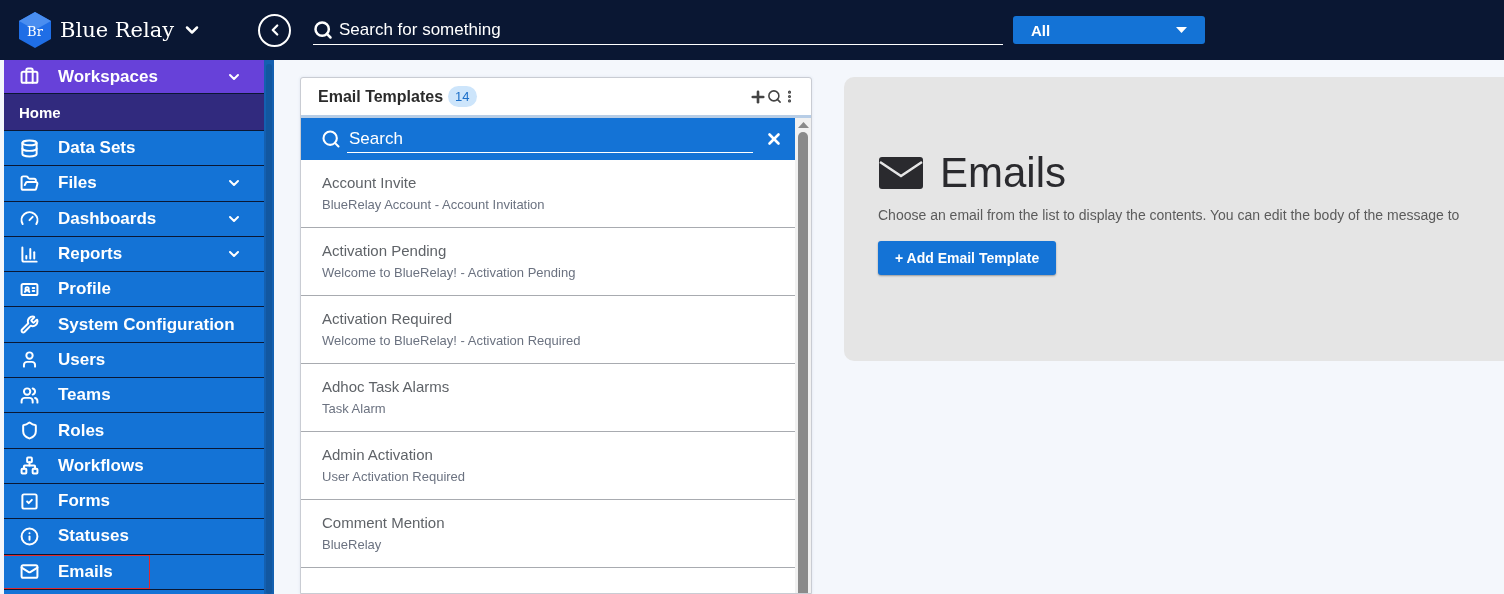  What do you see at coordinates (670, 29) in the screenshot?
I see `search-field: Search for something` at bounding box center [670, 29].